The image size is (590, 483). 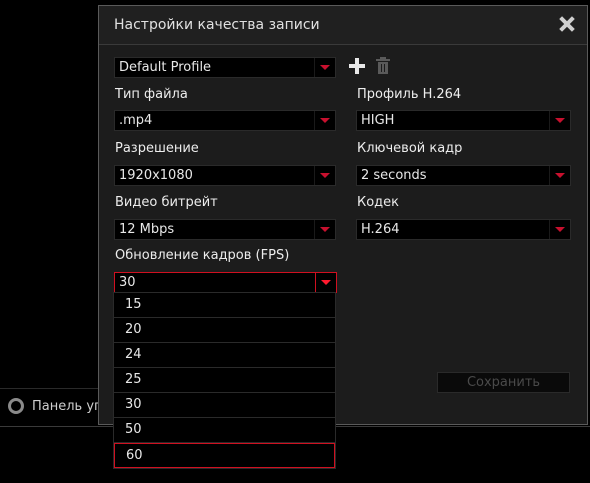 What do you see at coordinates (383, 65) in the screenshot?
I see `trash-icon` at bounding box center [383, 65].